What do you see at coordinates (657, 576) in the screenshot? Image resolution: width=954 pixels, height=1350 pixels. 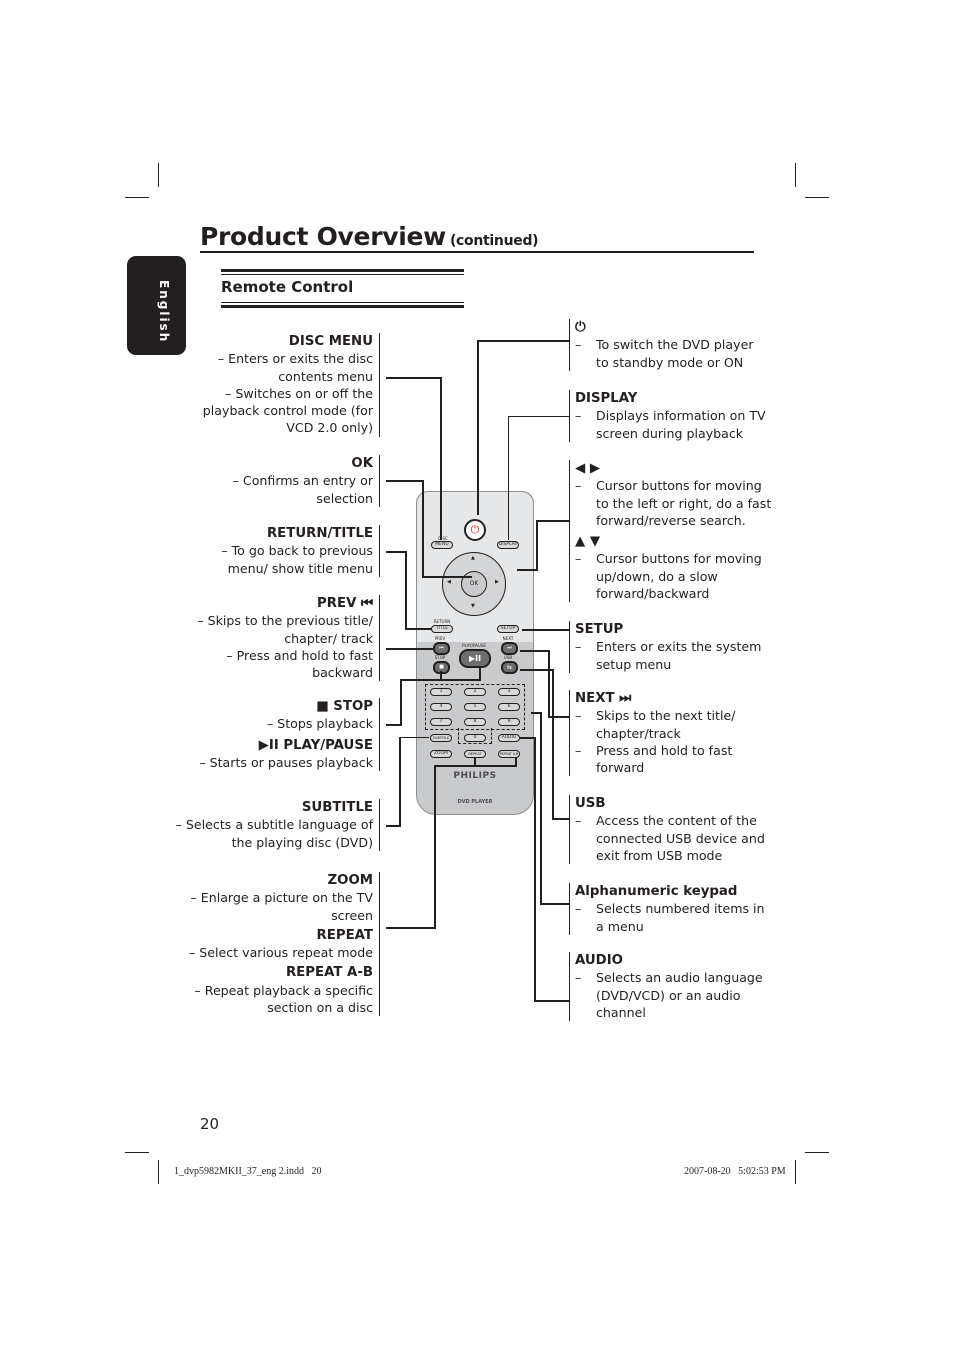 I see `callout-line: up/down, do a slow` at bounding box center [657, 576].